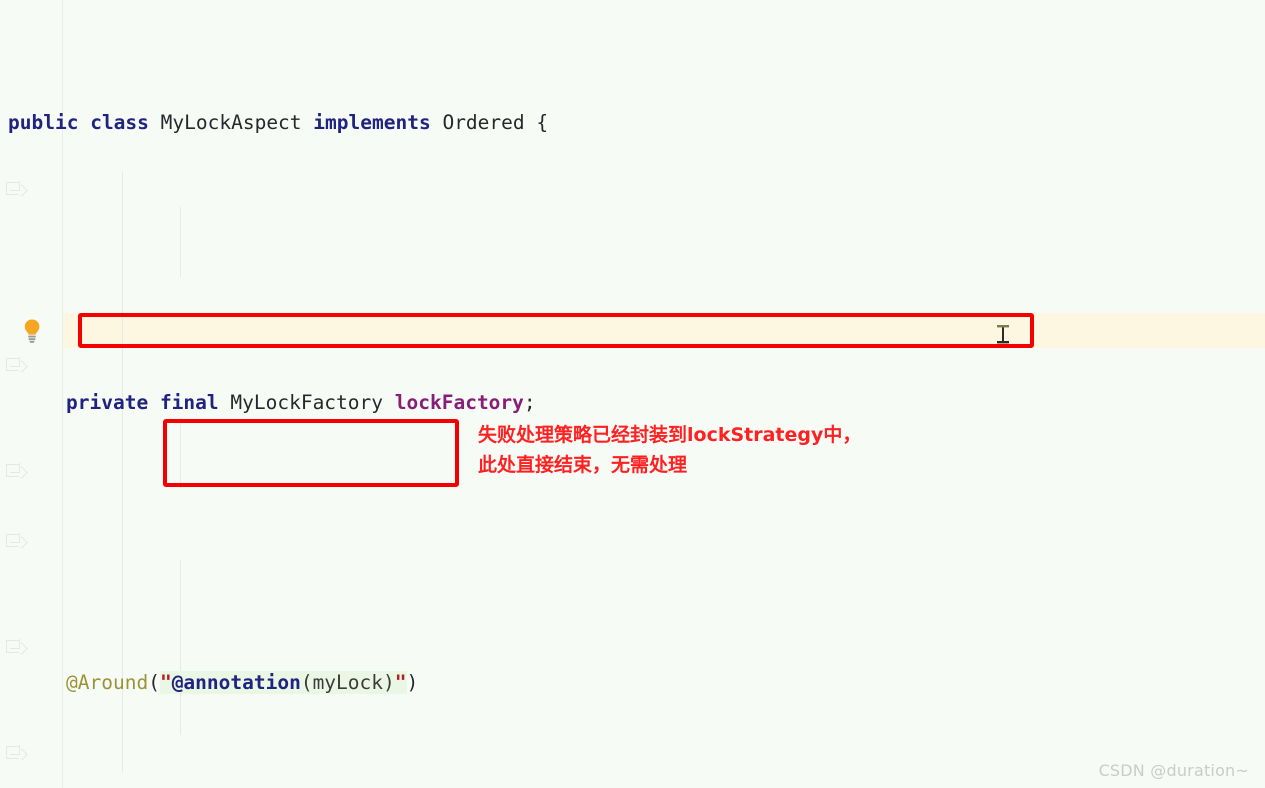 The image size is (1265, 788). I want to click on paren-close: ), so click(412, 682).